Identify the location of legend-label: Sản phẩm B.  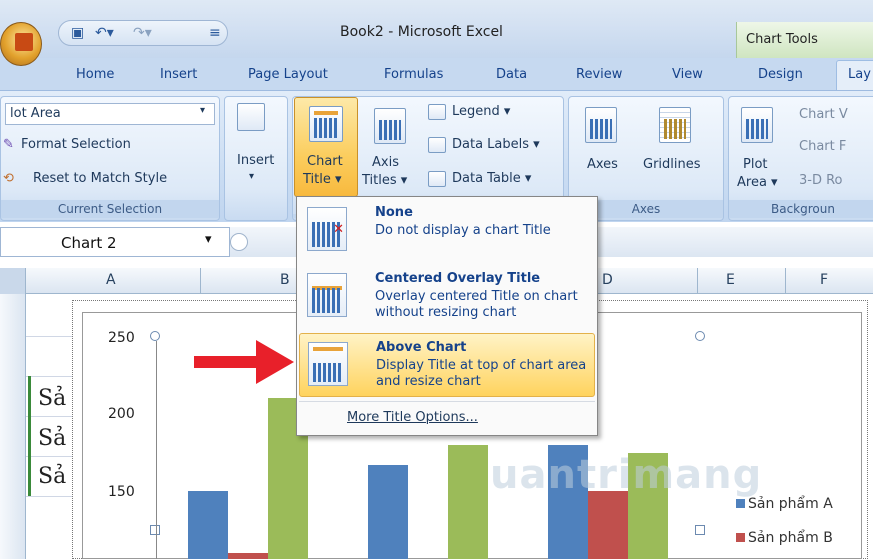
(790, 538).